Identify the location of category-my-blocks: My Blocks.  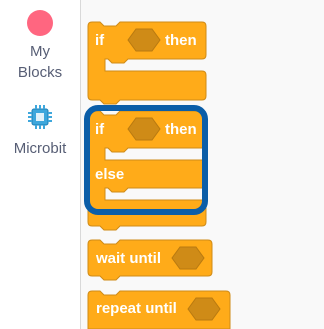
(40, 46).